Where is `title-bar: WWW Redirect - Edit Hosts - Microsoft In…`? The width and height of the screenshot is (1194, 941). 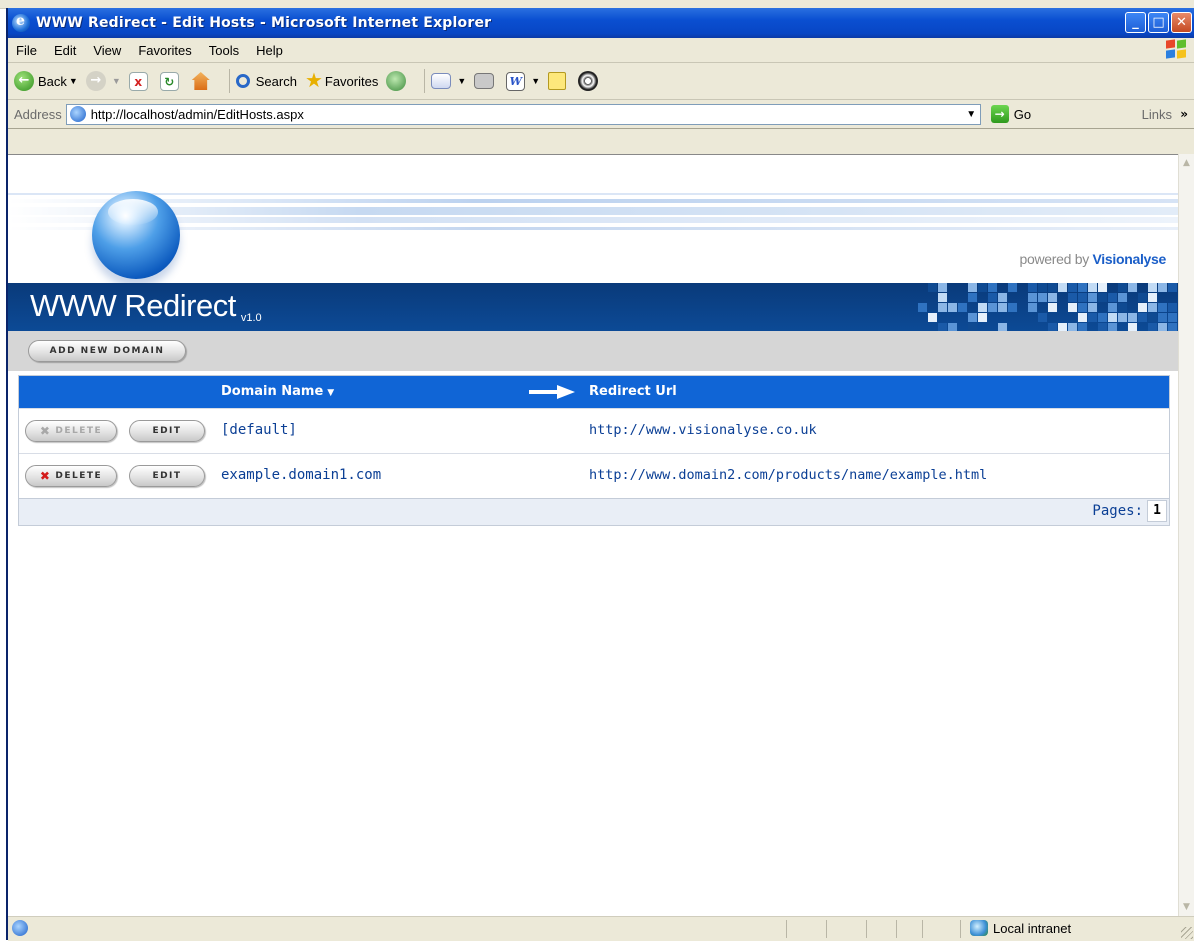
title-bar: WWW Redirect - Edit Hosts - Microsoft In… is located at coordinates (601, 23).